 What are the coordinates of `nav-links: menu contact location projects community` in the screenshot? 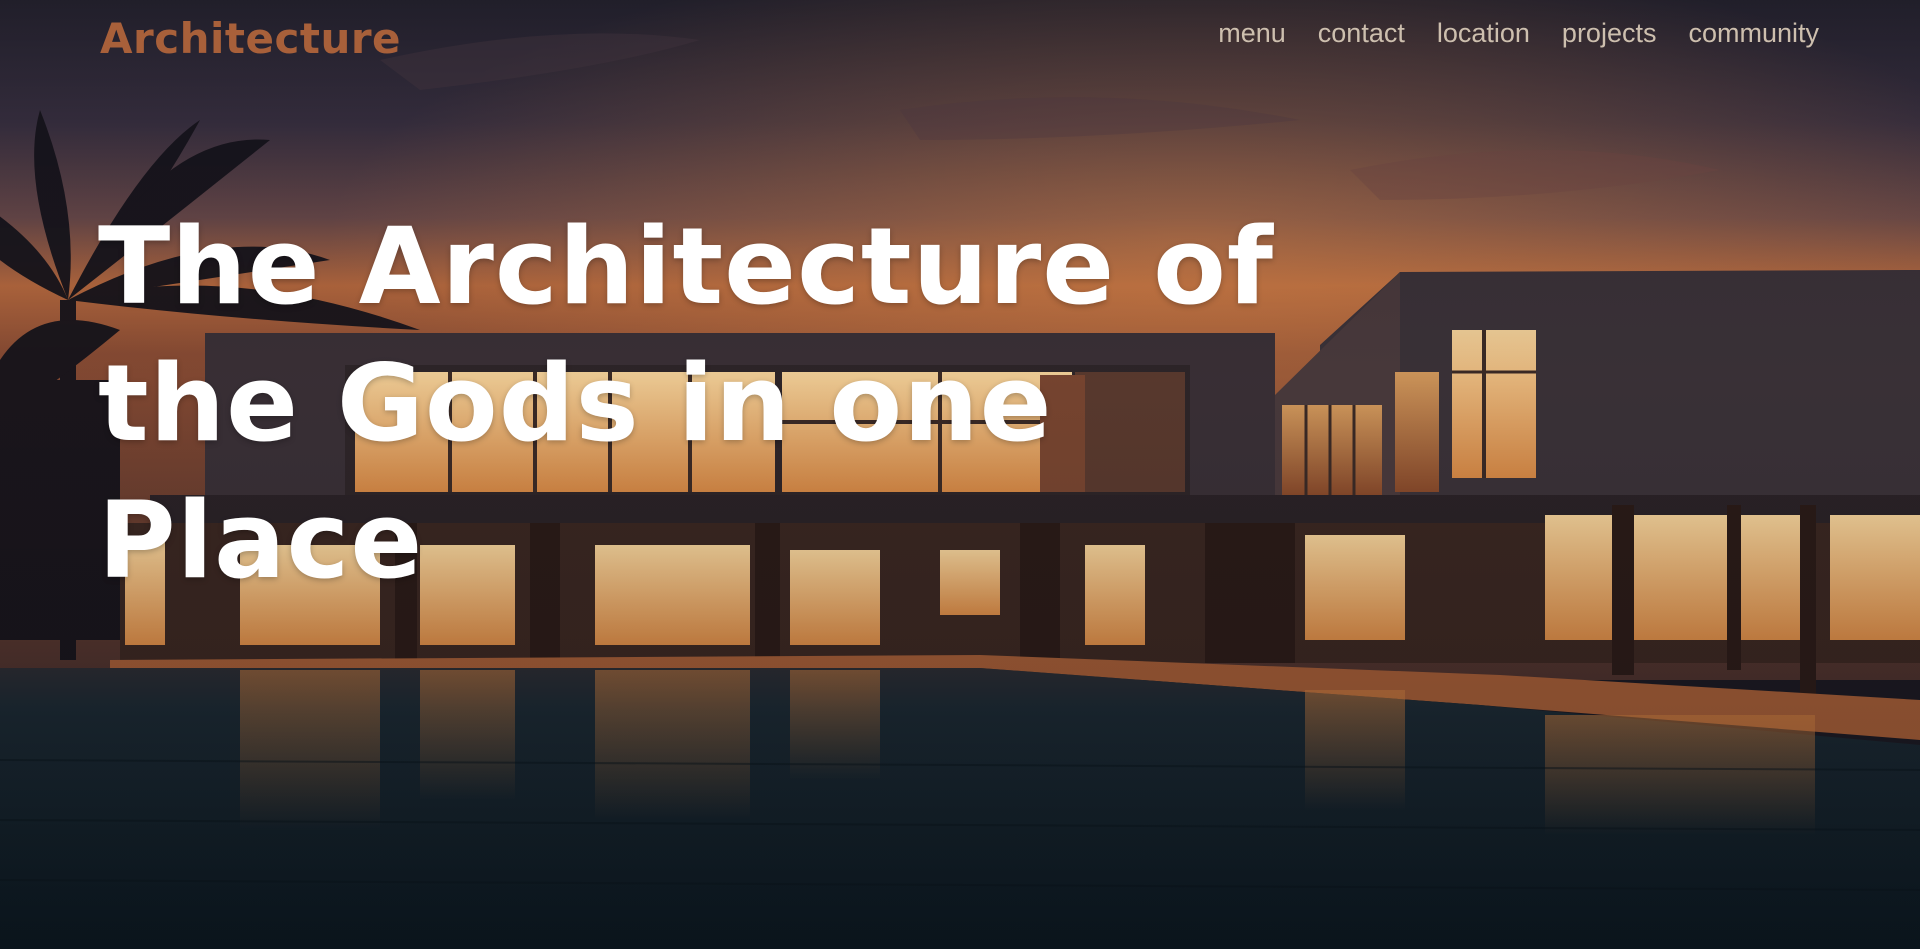 It's located at (1518, 33).